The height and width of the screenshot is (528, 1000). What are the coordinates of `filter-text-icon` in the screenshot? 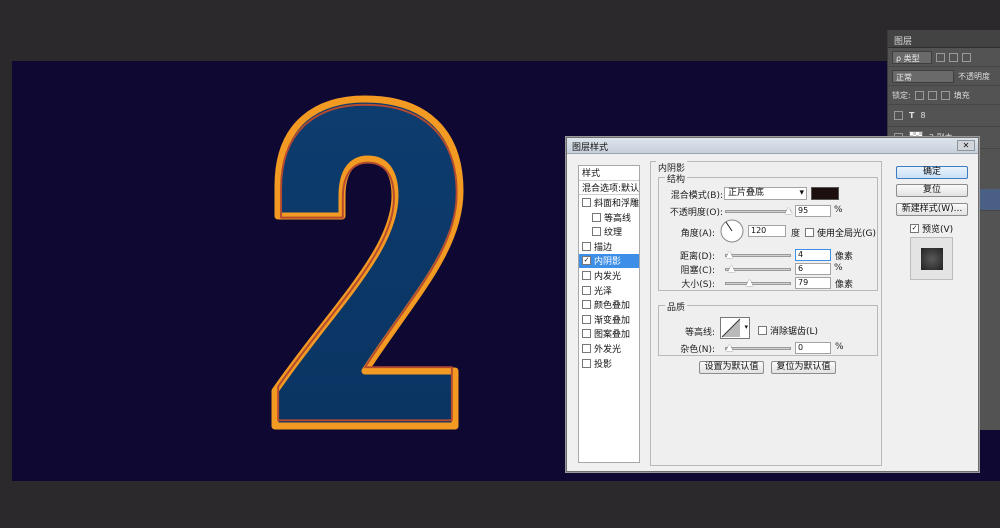 It's located at (966, 57).